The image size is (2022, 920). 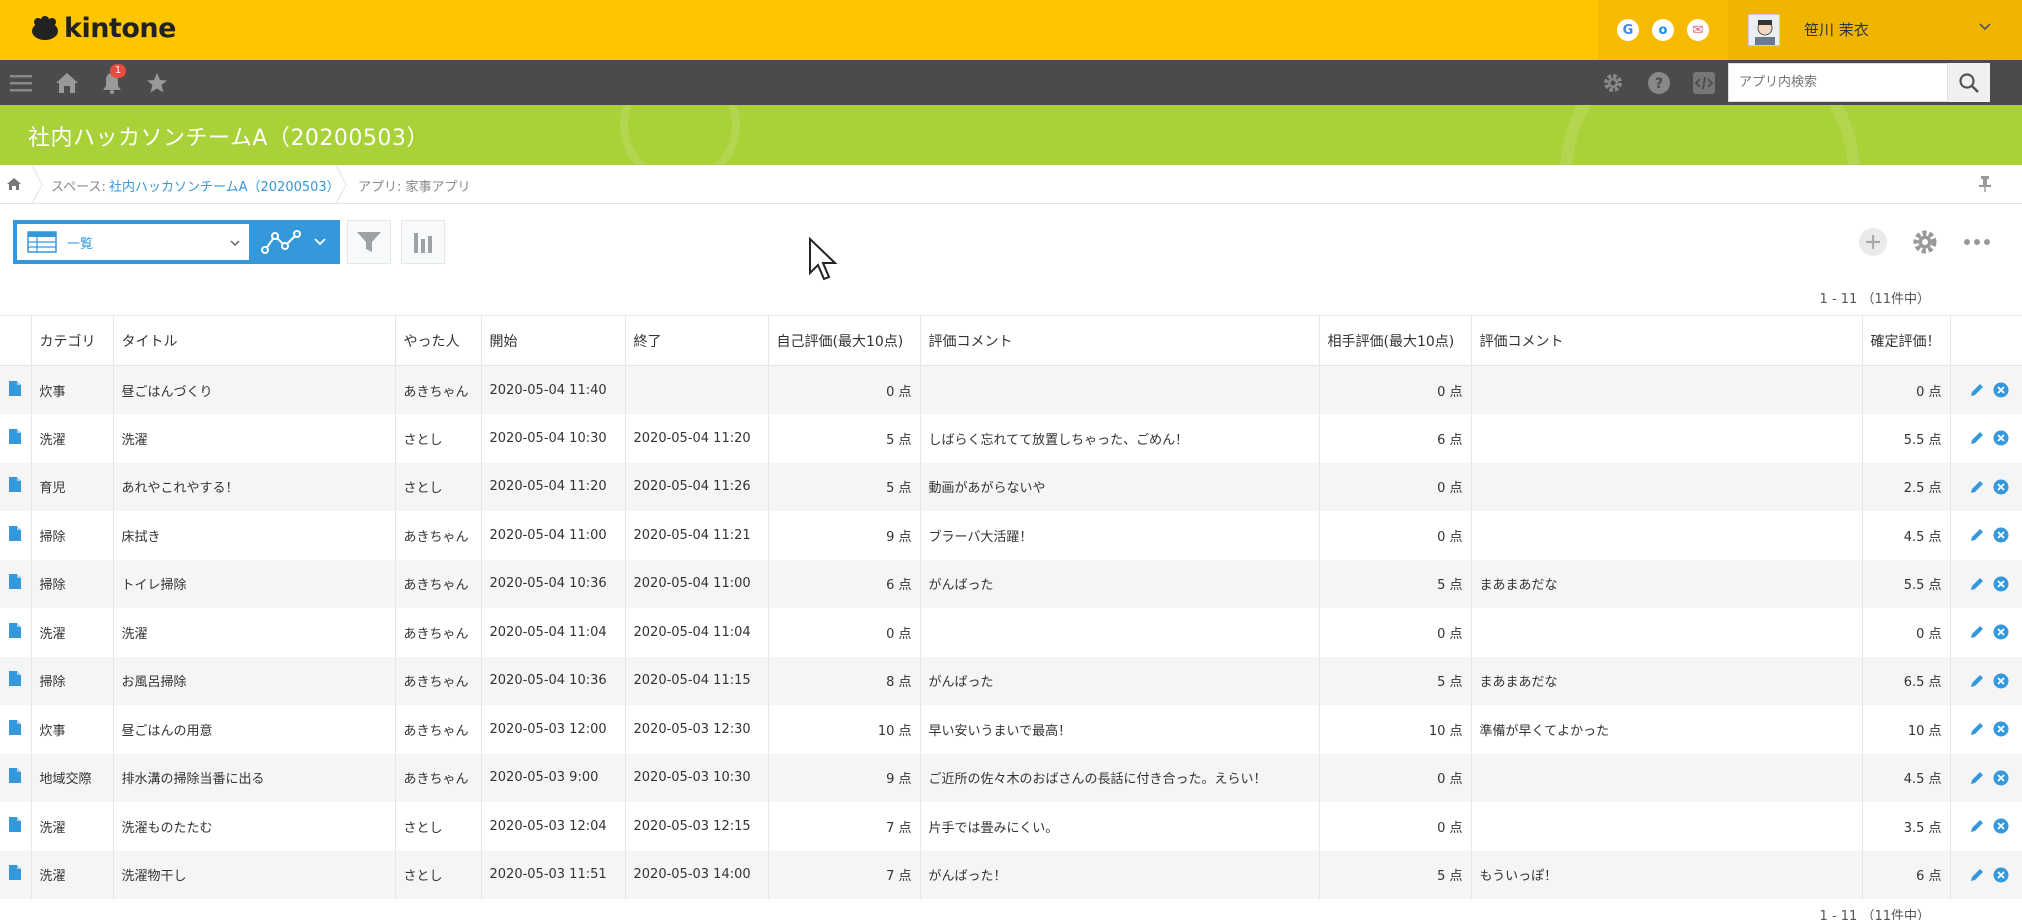 What do you see at coordinates (1704, 83) in the screenshot?
I see `code-icon` at bounding box center [1704, 83].